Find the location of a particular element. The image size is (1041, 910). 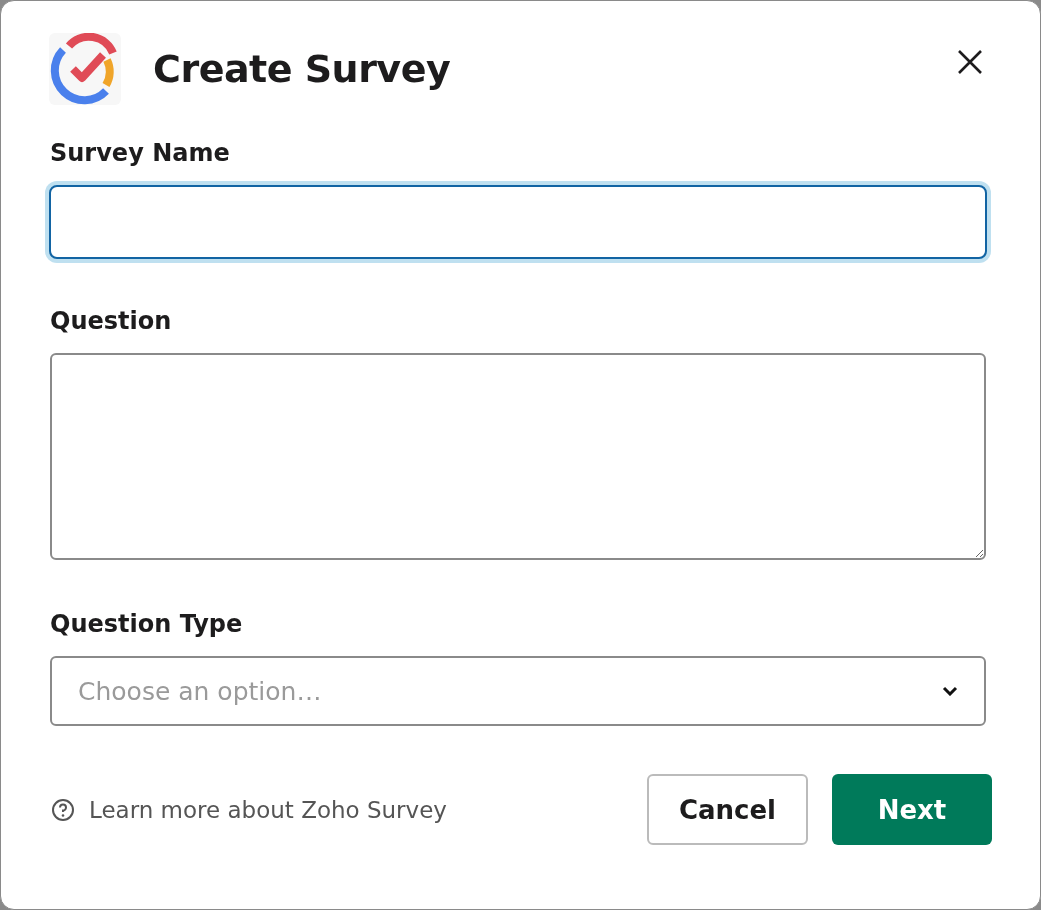

chevron-down-icon is located at coordinates (950, 691).